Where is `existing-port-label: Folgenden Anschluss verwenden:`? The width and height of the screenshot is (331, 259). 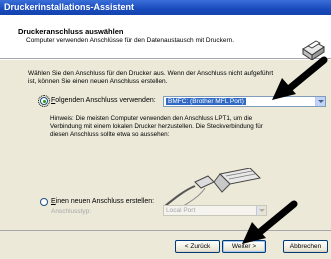 existing-port-label: Folgenden Anschluss verwenden: is located at coordinates (103, 100).